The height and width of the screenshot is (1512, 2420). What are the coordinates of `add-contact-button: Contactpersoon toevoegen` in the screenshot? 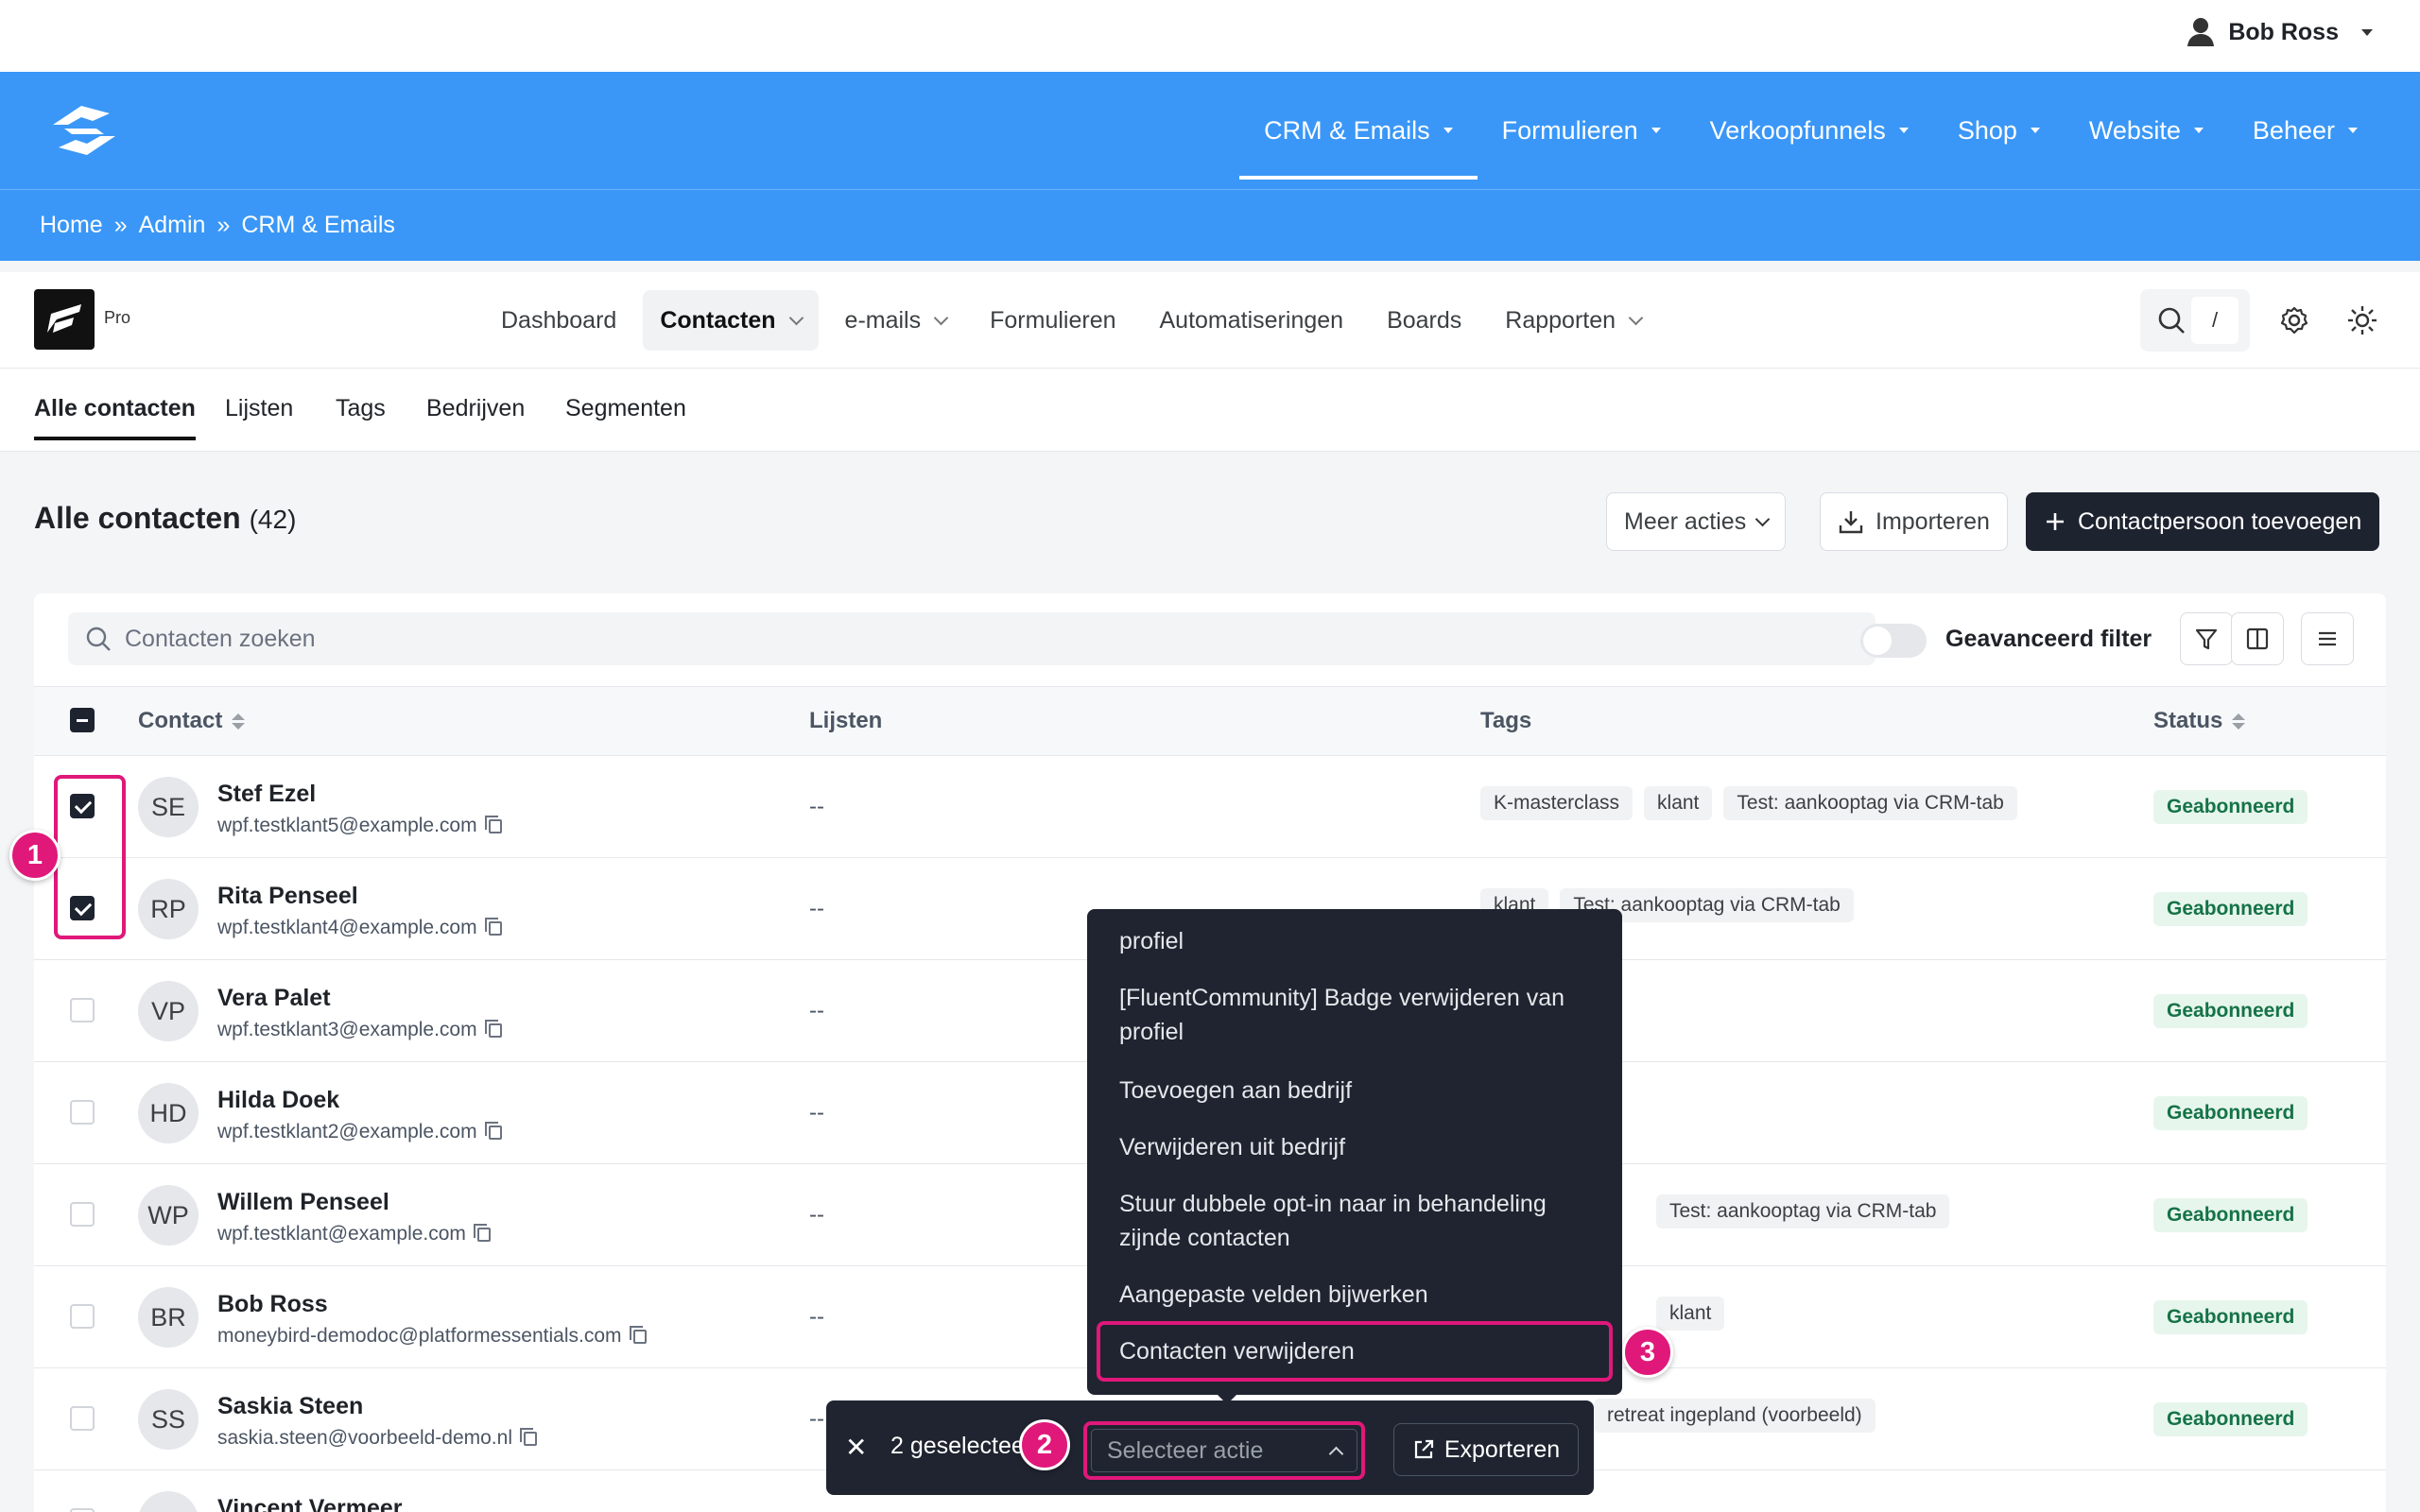 It's located at (2203, 521).